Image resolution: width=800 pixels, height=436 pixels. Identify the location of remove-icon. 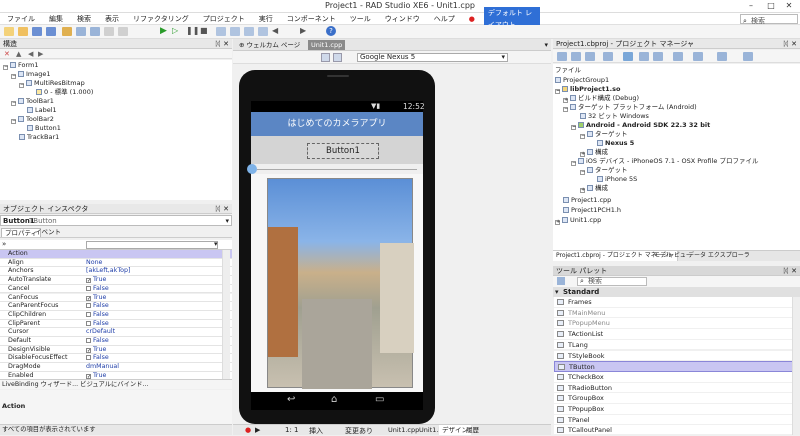
(590, 56).